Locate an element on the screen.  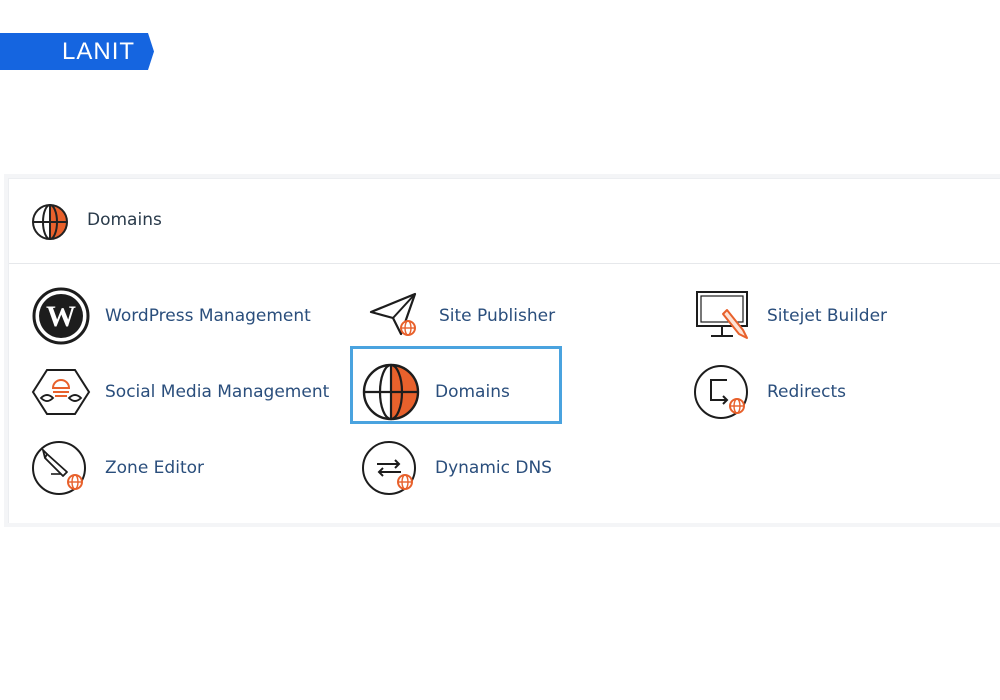
monitor-pencil-icon is located at coordinates (723, 316).